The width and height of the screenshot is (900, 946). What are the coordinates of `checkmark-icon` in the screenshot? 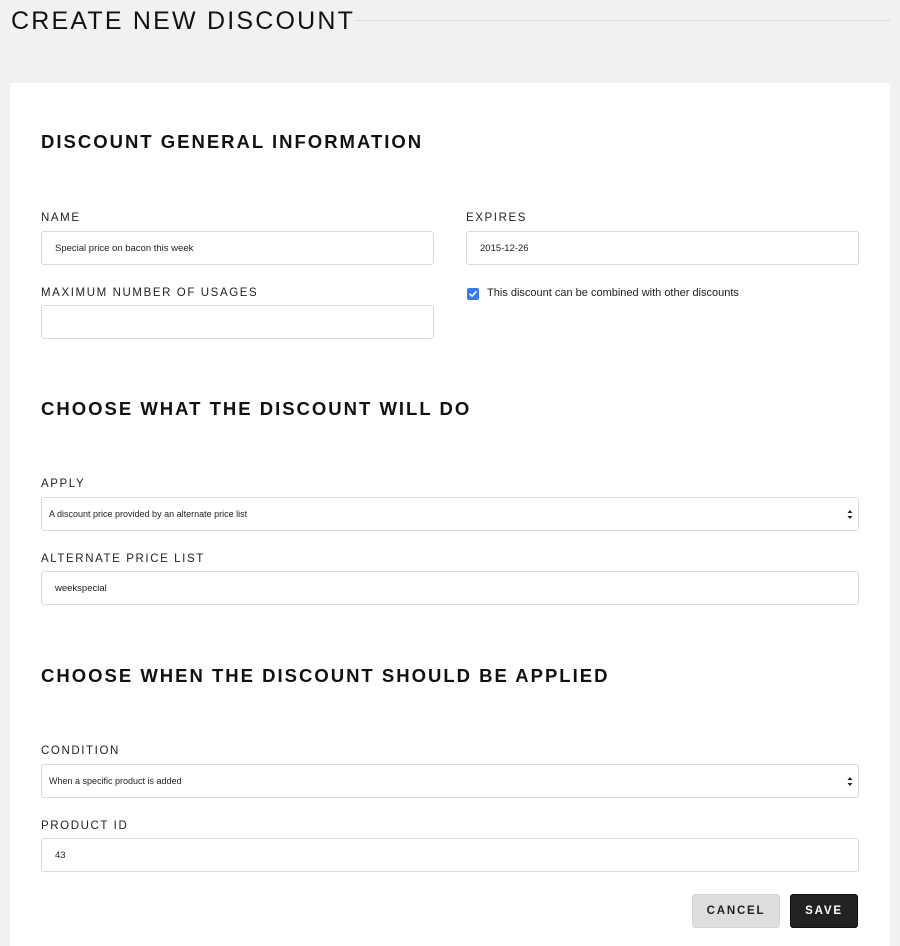 It's located at (473, 294).